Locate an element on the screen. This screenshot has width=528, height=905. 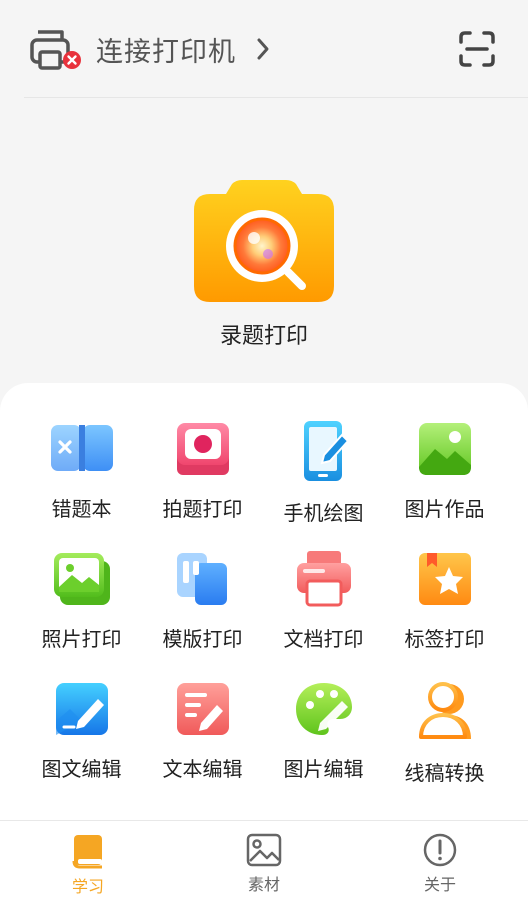
header-divider is located at coordinates (276, 97).